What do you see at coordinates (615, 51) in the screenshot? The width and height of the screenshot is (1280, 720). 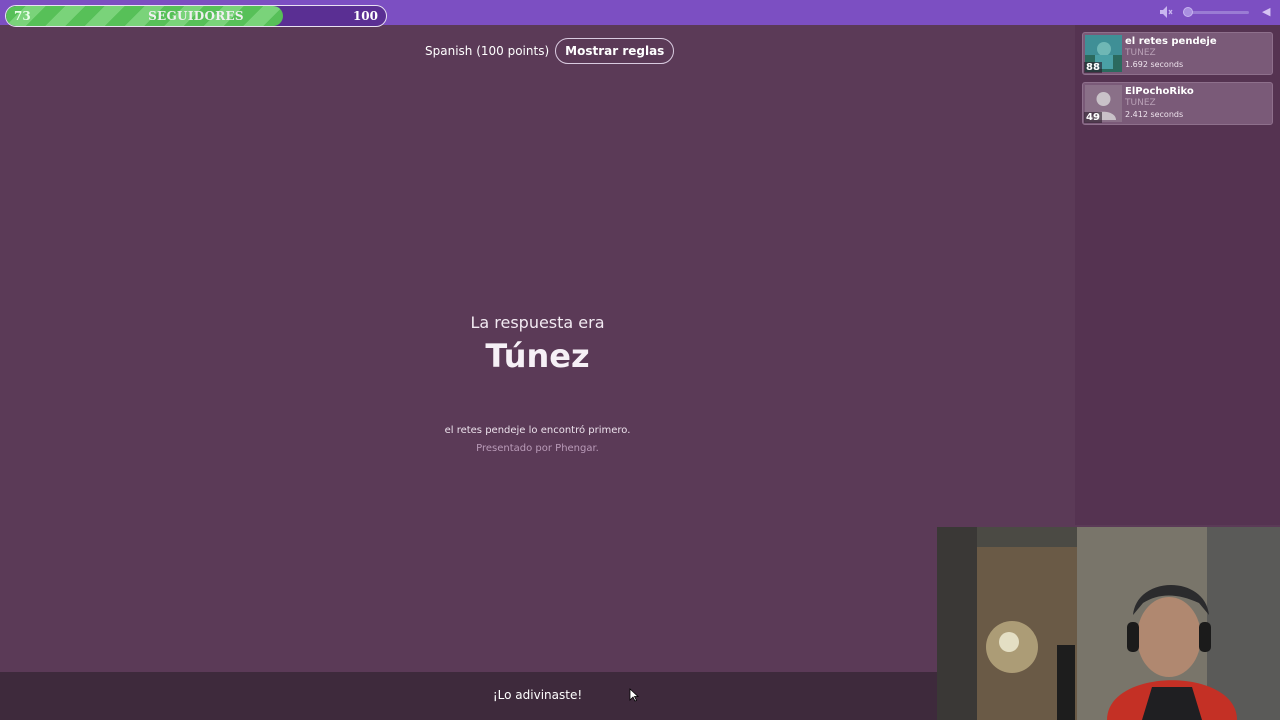 I see `show-rules-button: Mostrar reglas` at bounding box center [615, 51].